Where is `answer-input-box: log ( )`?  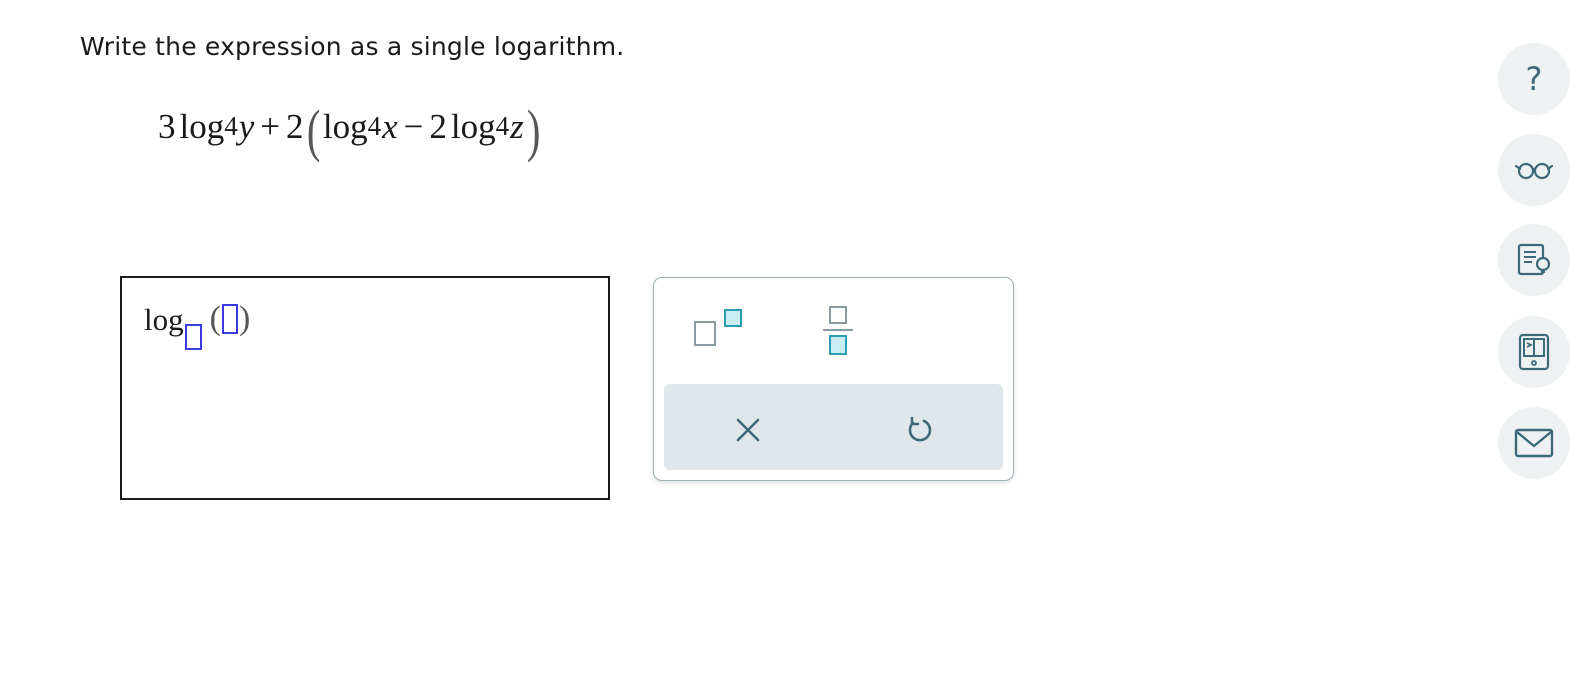
answer-input-box: log ( ) is located at coordinates (365, 388).